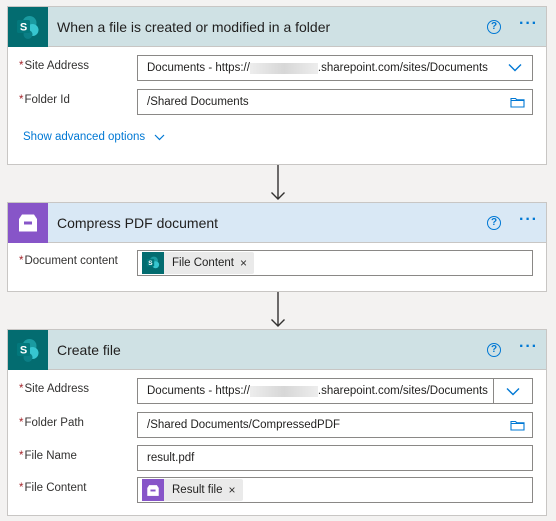  I want to click on file-content-token: S File Content ×, so click(198, 263).